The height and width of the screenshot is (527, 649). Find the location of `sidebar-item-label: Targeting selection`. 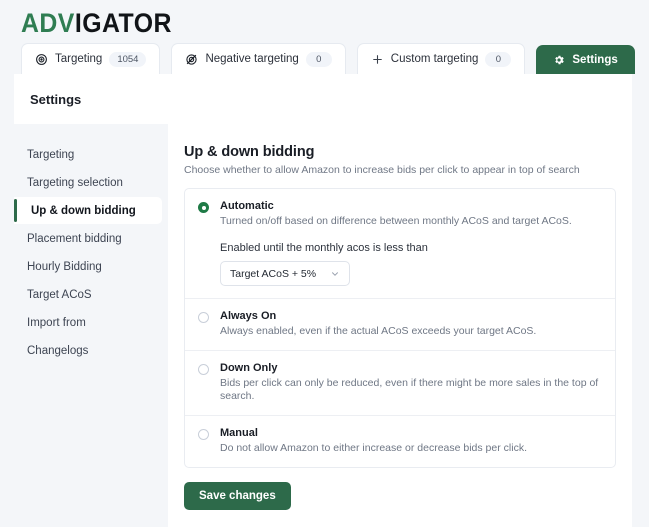

sidebar-item-label: Targeting selection is located at coordinates (75, 182).